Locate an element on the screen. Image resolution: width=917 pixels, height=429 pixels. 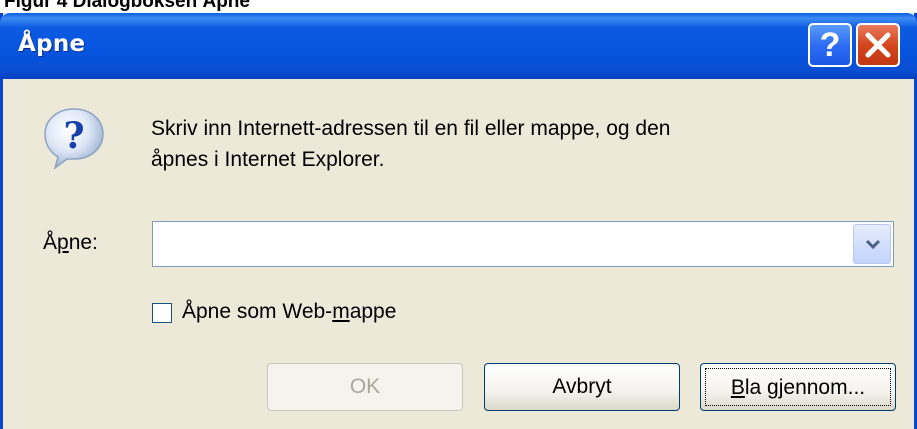
ok-button: OK is located at coordinates (365, 387).